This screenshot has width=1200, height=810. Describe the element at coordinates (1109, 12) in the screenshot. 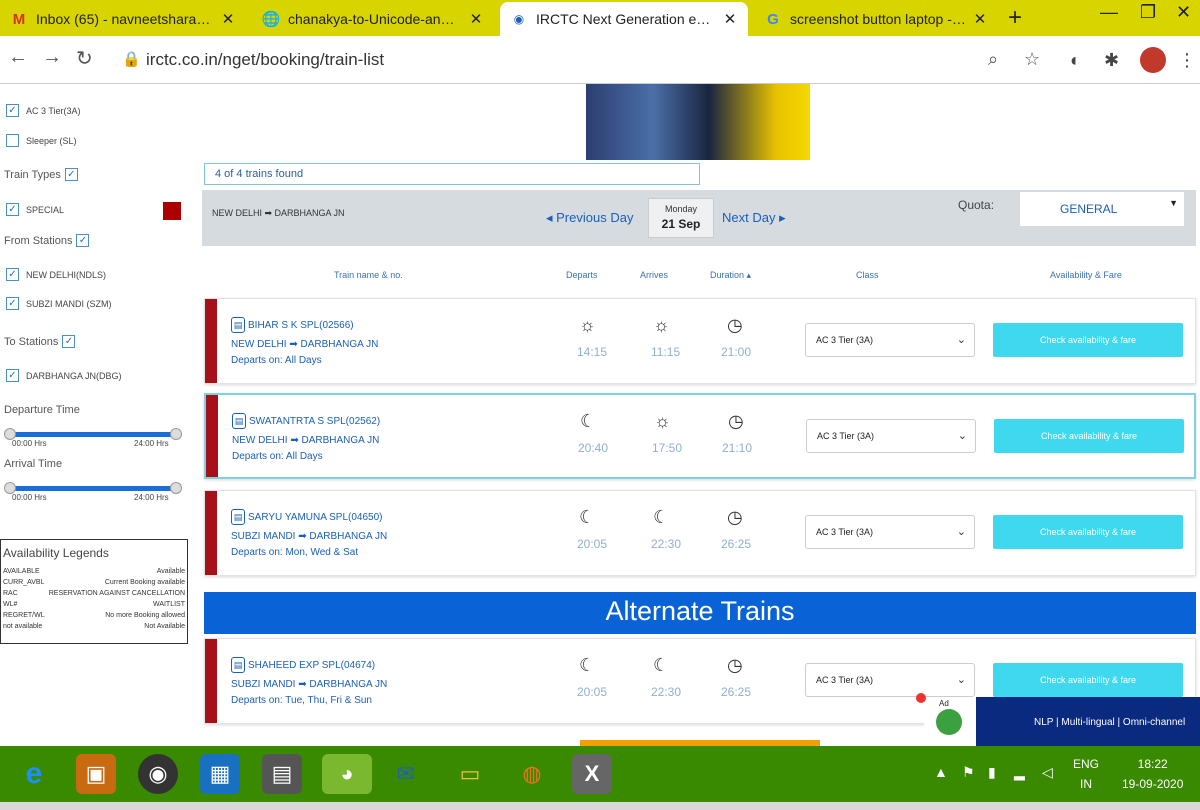

I see `minimize-icon: —` at that location.